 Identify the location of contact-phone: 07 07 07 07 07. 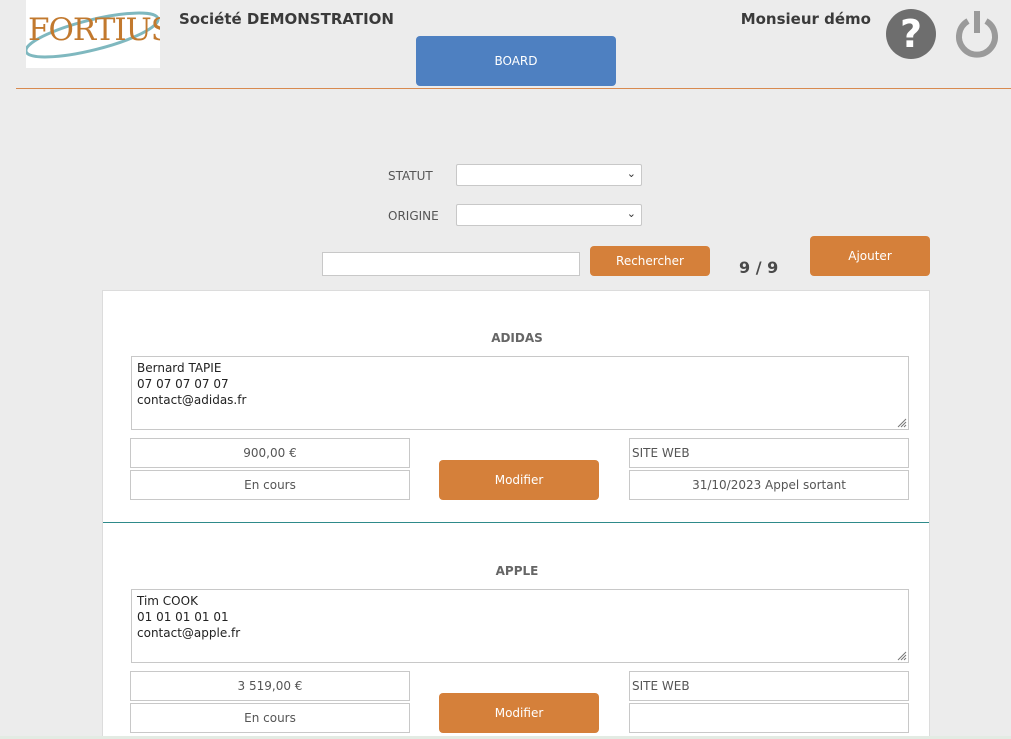
(183, 384).